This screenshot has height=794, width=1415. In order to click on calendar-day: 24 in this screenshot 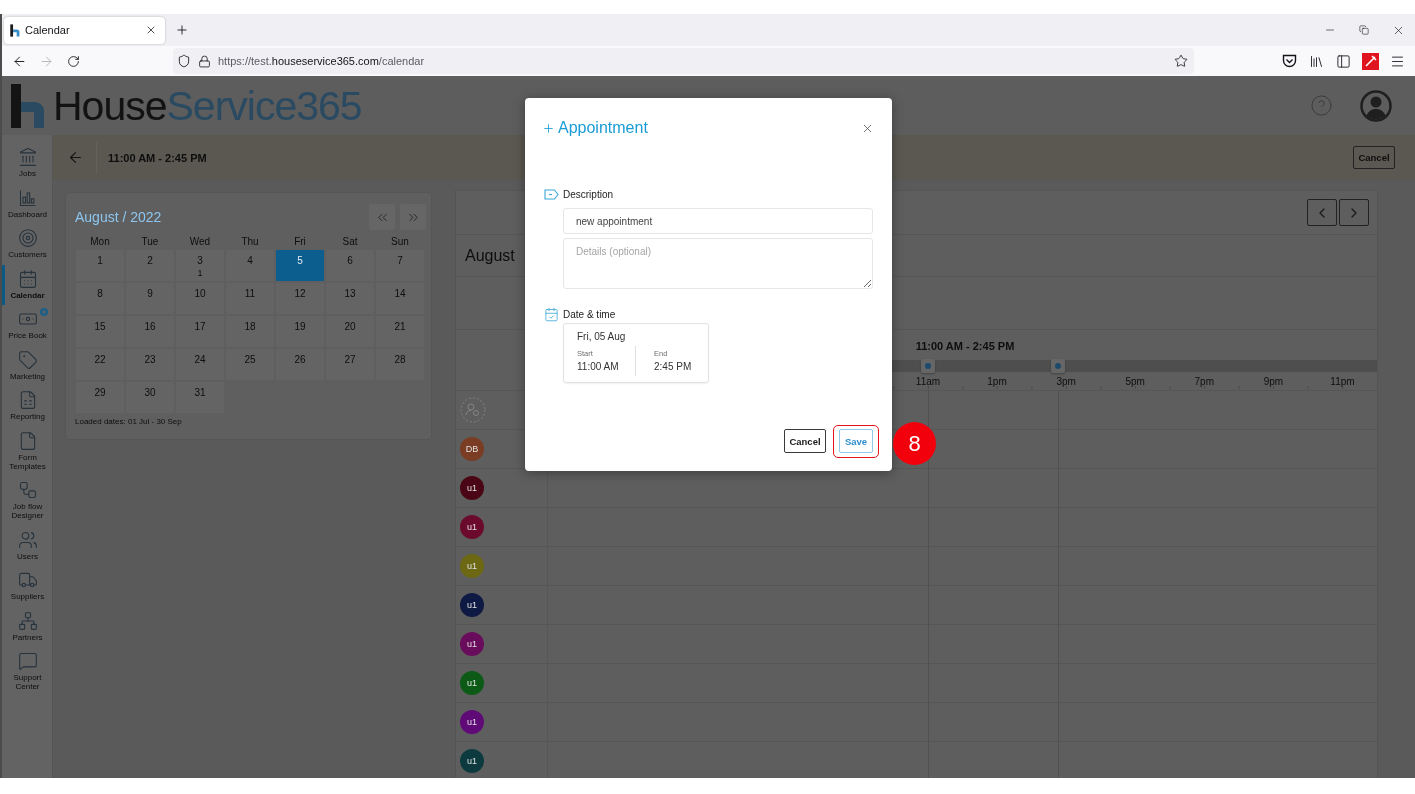, I will do `click(200, 364)`.